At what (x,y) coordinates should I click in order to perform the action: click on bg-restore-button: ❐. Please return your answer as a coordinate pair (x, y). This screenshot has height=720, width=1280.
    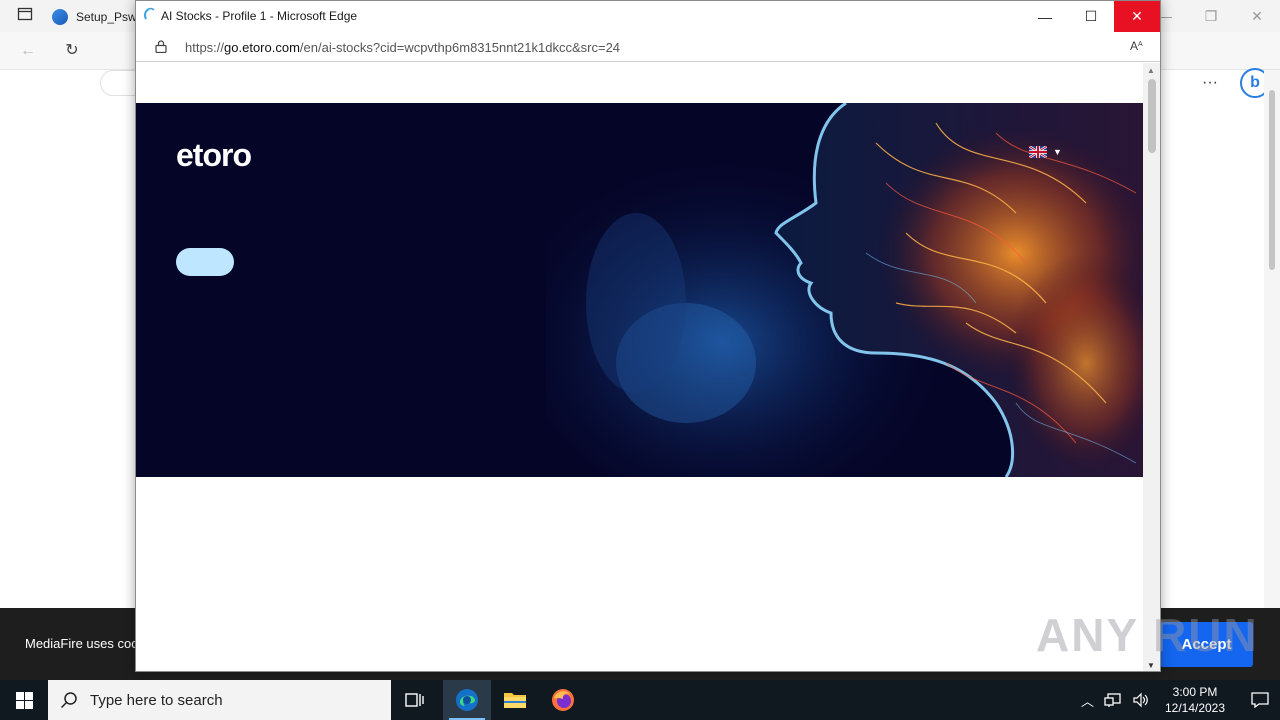
    Looking at the image, I should click on (1211, 16).